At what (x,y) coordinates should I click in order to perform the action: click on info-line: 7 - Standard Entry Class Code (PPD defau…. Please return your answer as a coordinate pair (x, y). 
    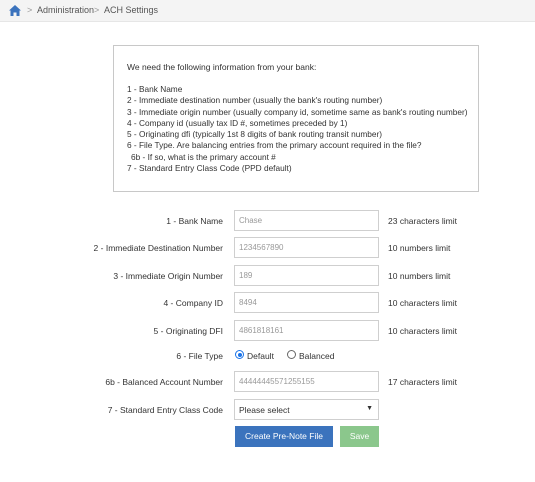
    Looking at the image, I should click on (209, 168).